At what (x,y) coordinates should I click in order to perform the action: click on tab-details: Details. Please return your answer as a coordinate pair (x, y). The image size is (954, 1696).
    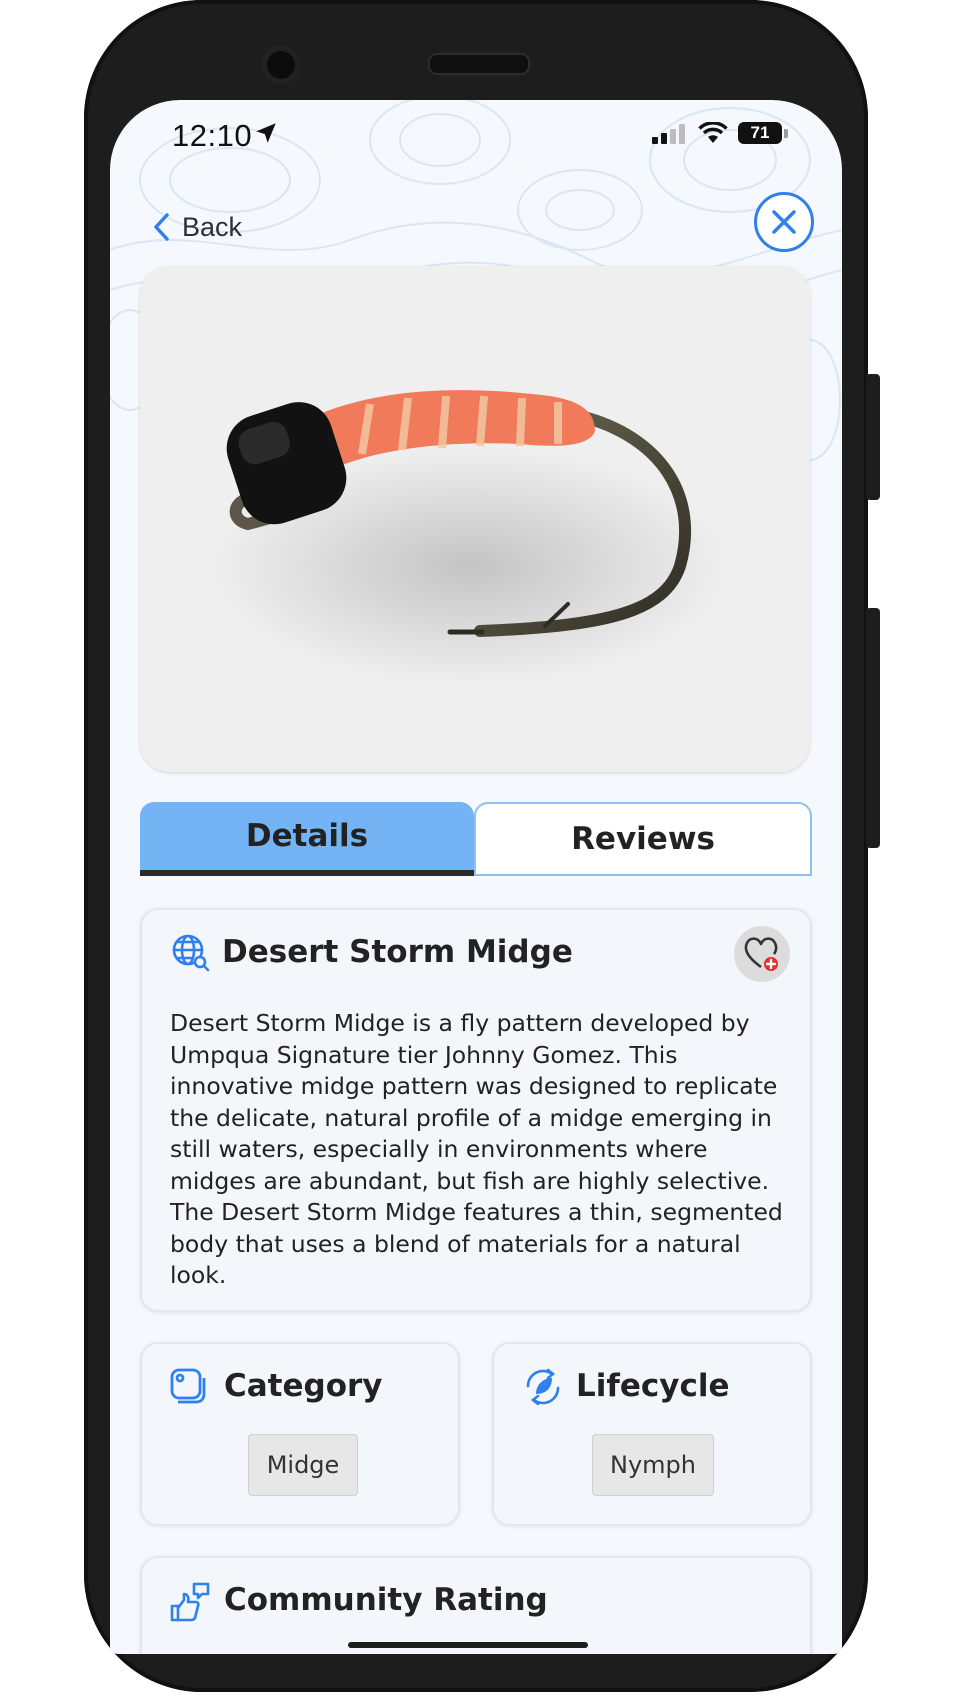
    Looking at the image, I should click on (307, 839).